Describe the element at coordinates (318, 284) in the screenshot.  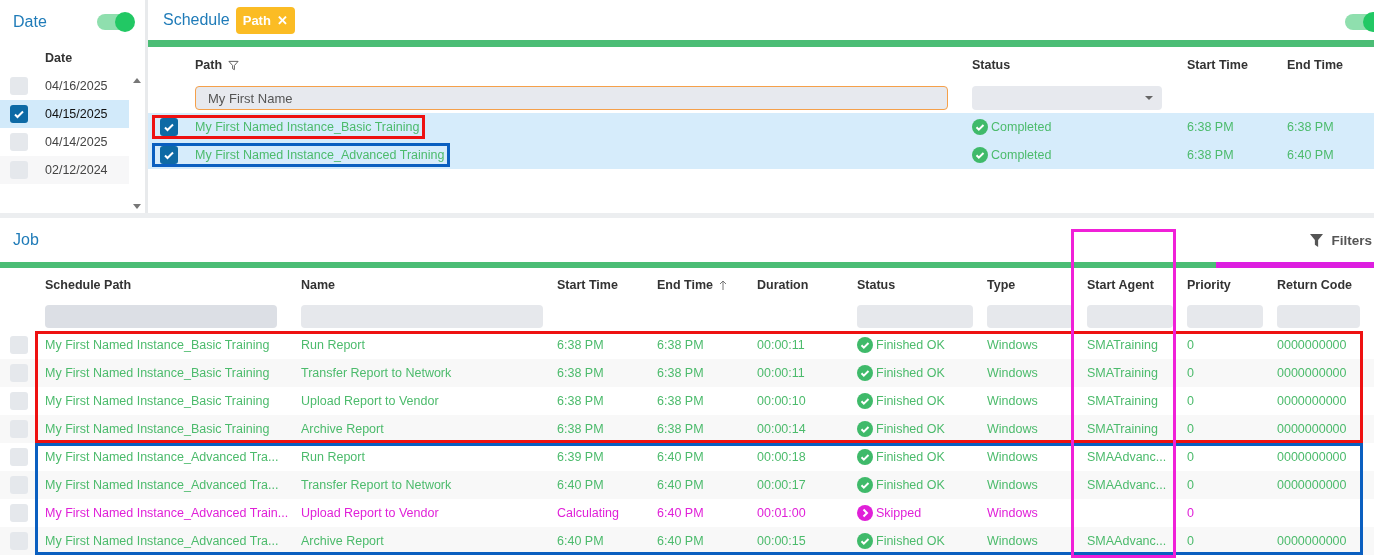
I see `column-header: Name` at that location.